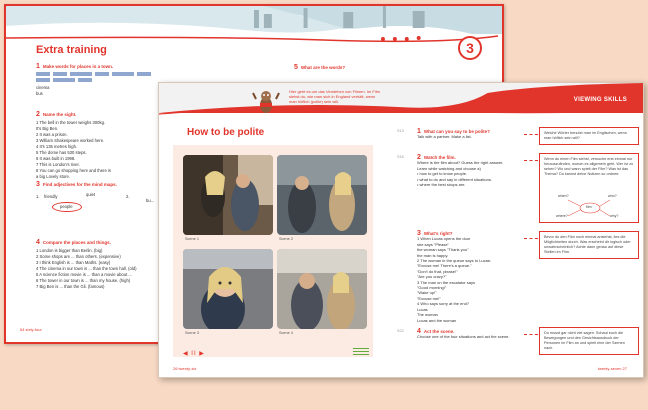 This screenshot has height=410, width=648. What do you see at coordinates (31, 329) in the screenshot?
I see `back-page-footer: 64 sixty-four` at bounding box center [31, 329].